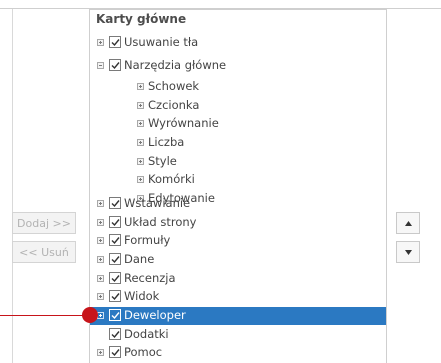 This screenshot has width=441, height=363. What do you see at coordinates (238, 353) in the screenshot?
I see `tree-item: Pomoc` at bounding box center [238, 353].